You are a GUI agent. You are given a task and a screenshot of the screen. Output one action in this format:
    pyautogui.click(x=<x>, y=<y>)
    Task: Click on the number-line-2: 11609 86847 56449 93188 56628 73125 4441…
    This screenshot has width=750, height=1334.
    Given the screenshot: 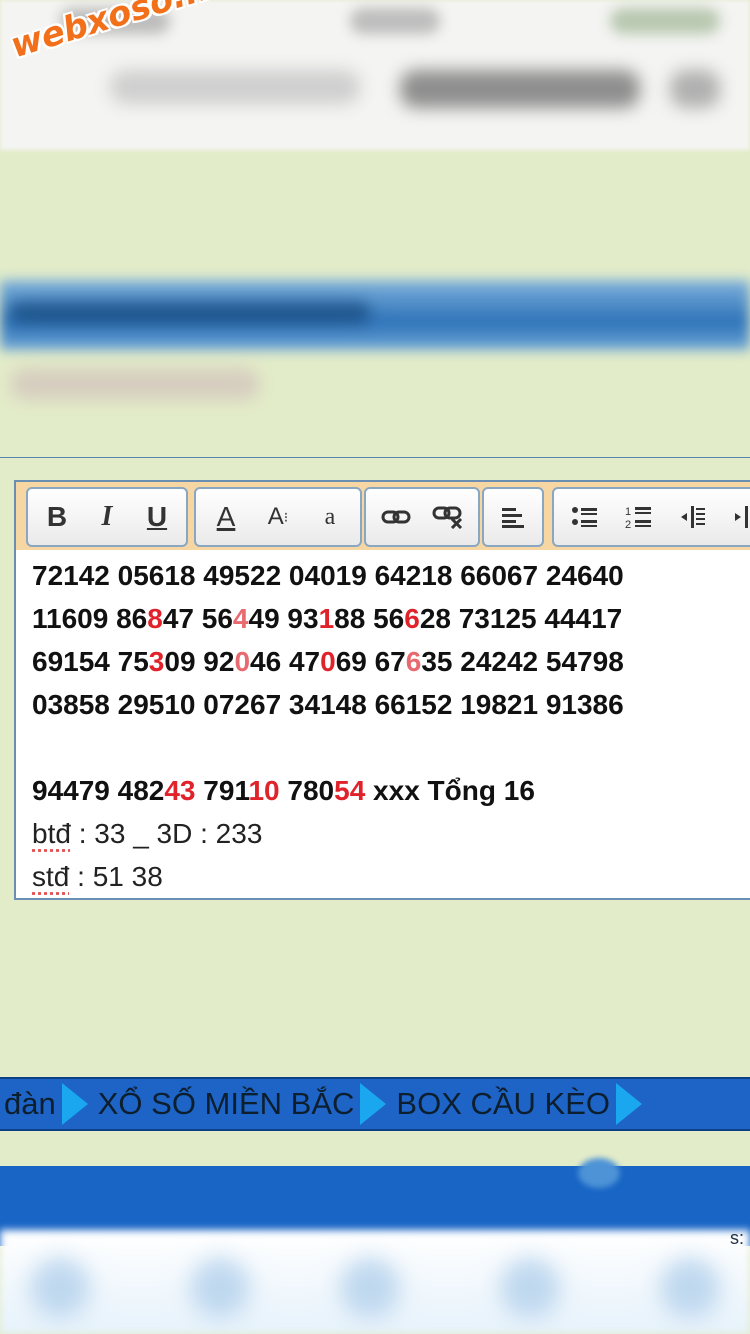 What is the action you would take?
    pyautogui.click(x=387, y=618)
    